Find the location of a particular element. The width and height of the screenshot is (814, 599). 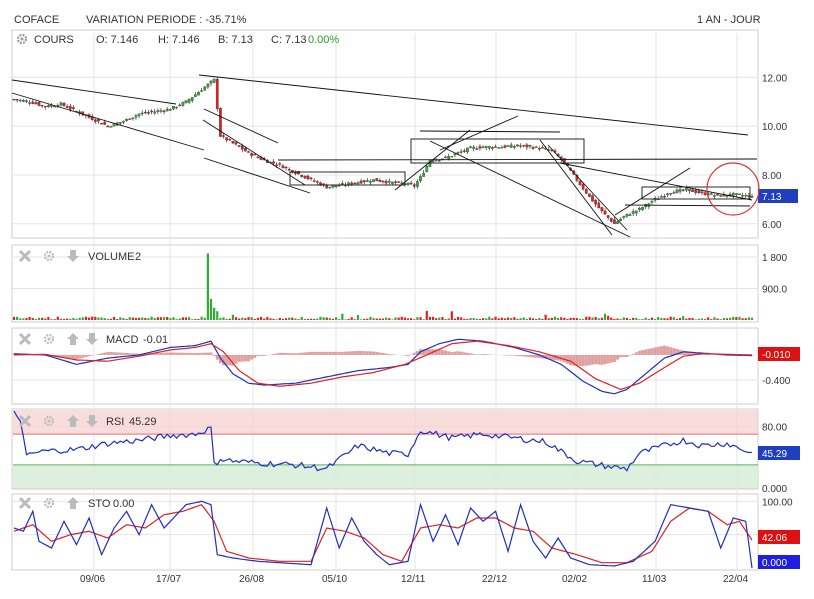

ohlc-open: O: 7.146 is located at coordinates (117, 40).